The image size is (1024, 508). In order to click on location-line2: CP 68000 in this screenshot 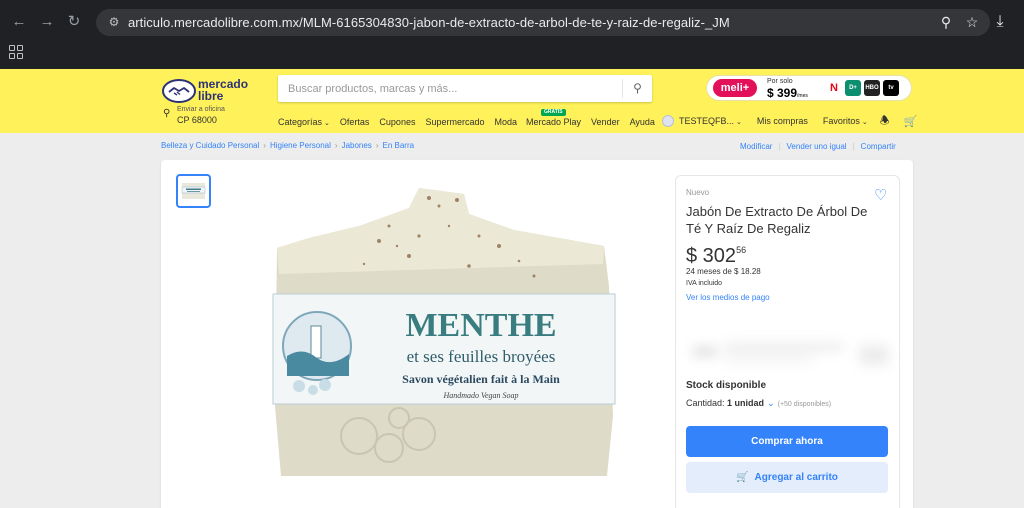, I will do `click(197, 120)`.